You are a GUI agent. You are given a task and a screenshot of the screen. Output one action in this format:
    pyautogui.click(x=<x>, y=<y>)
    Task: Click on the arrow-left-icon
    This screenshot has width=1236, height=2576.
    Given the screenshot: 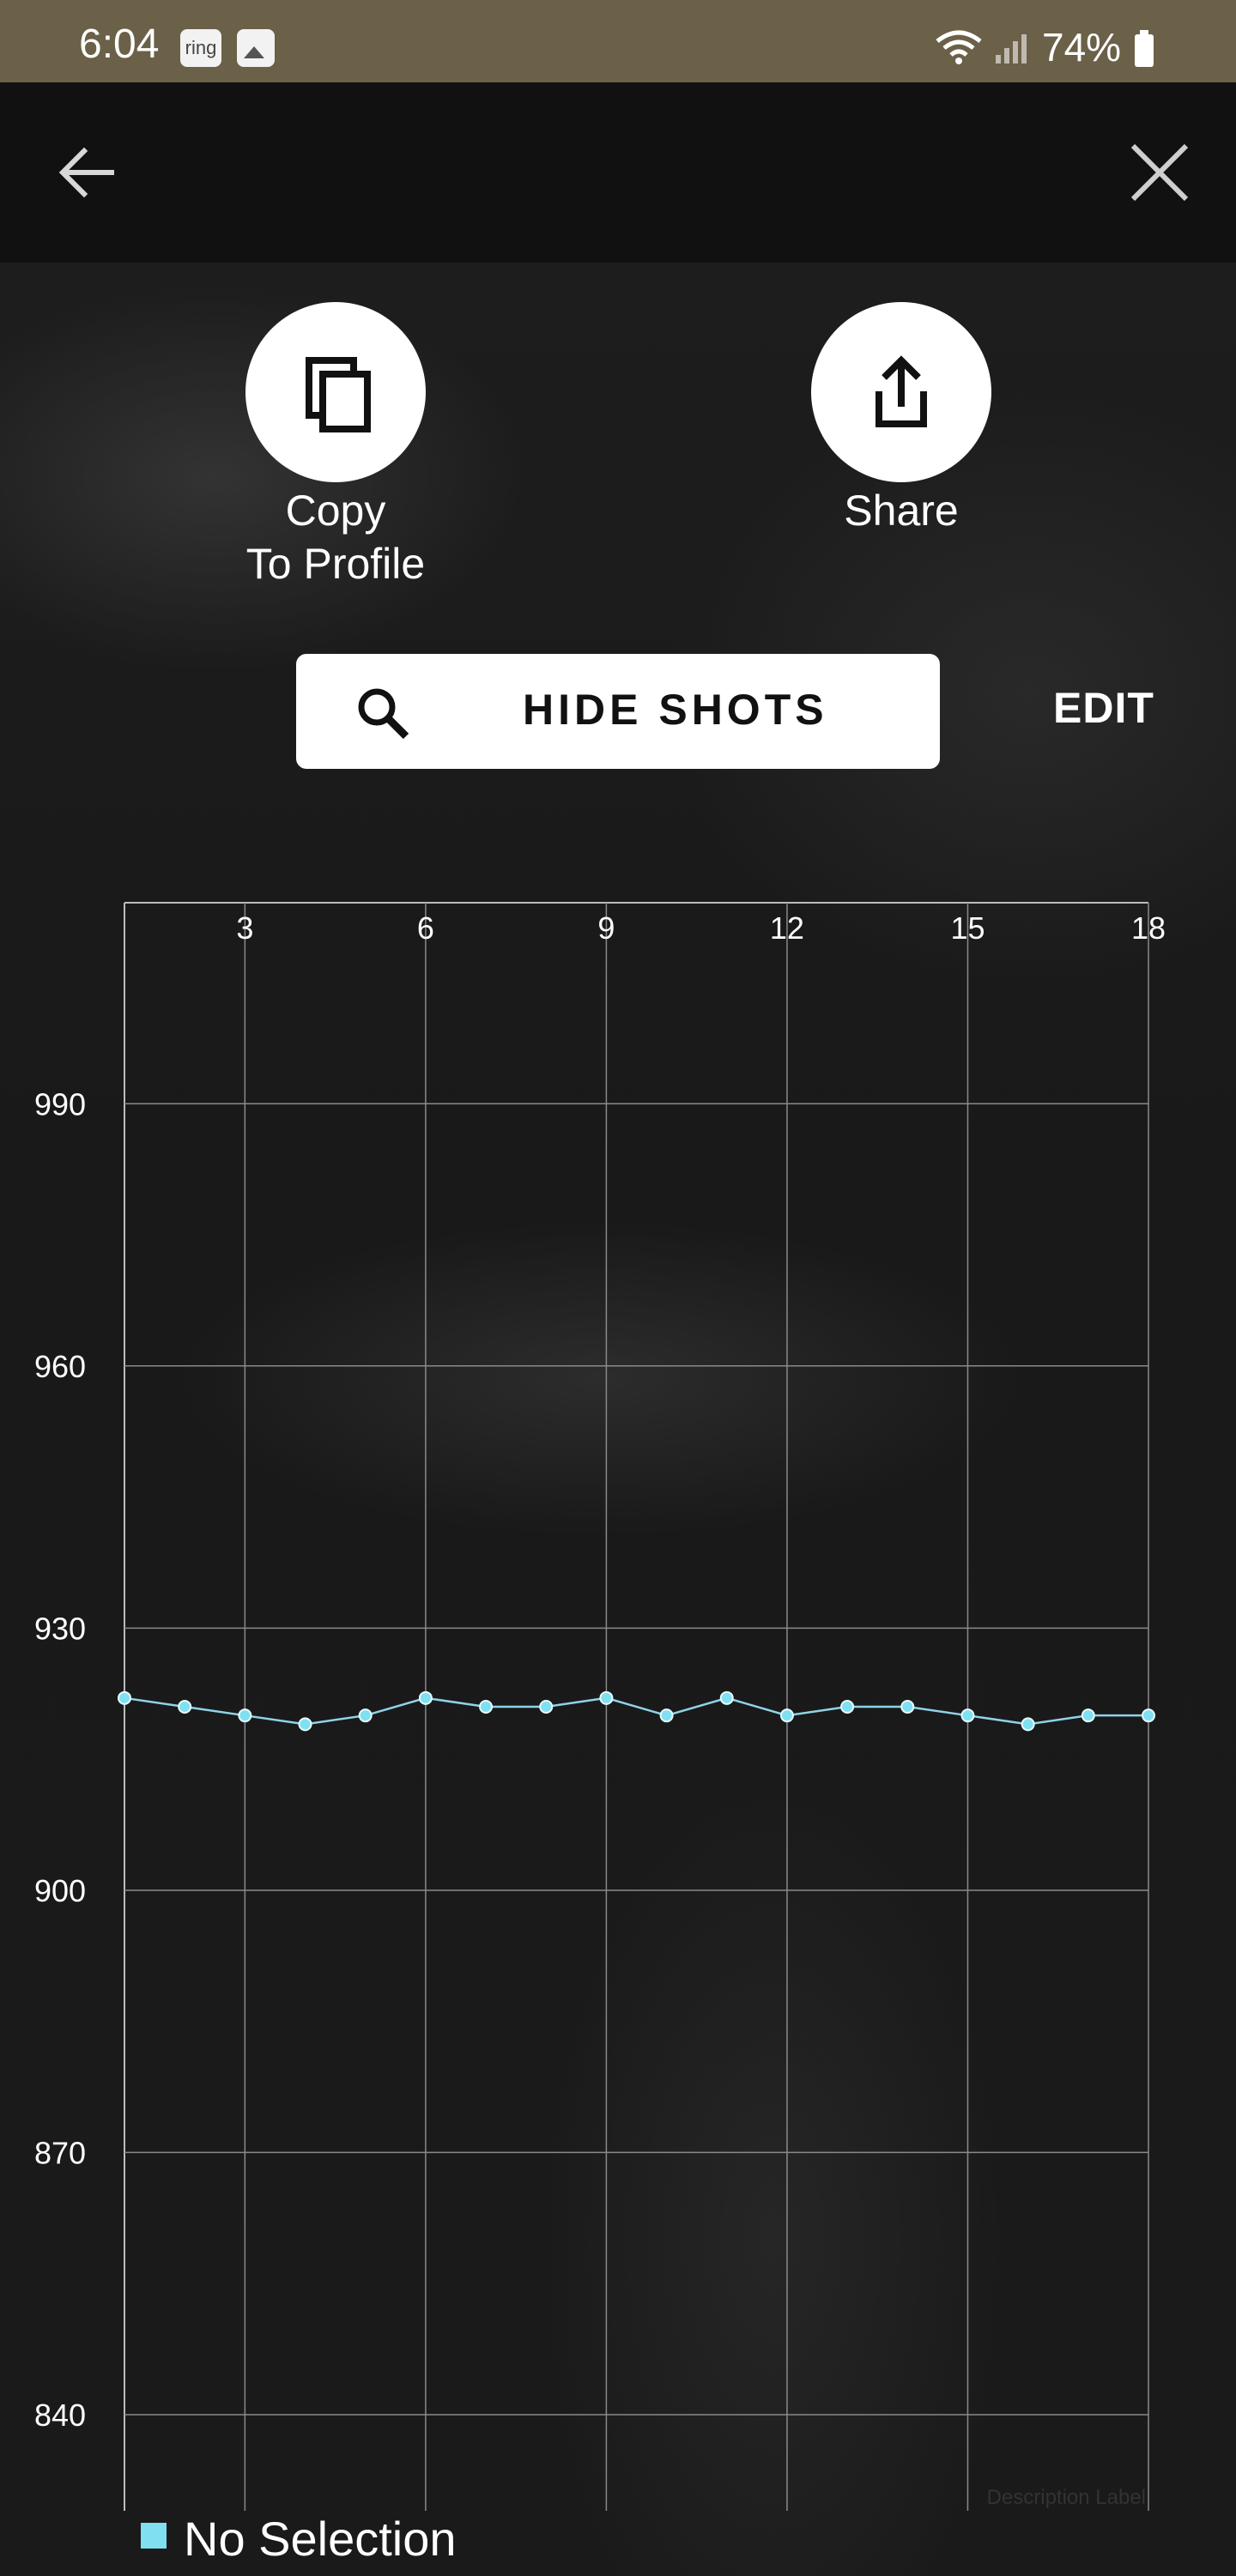 What is the action you would take?
    pyautogui.click(x=86, y=172)
    